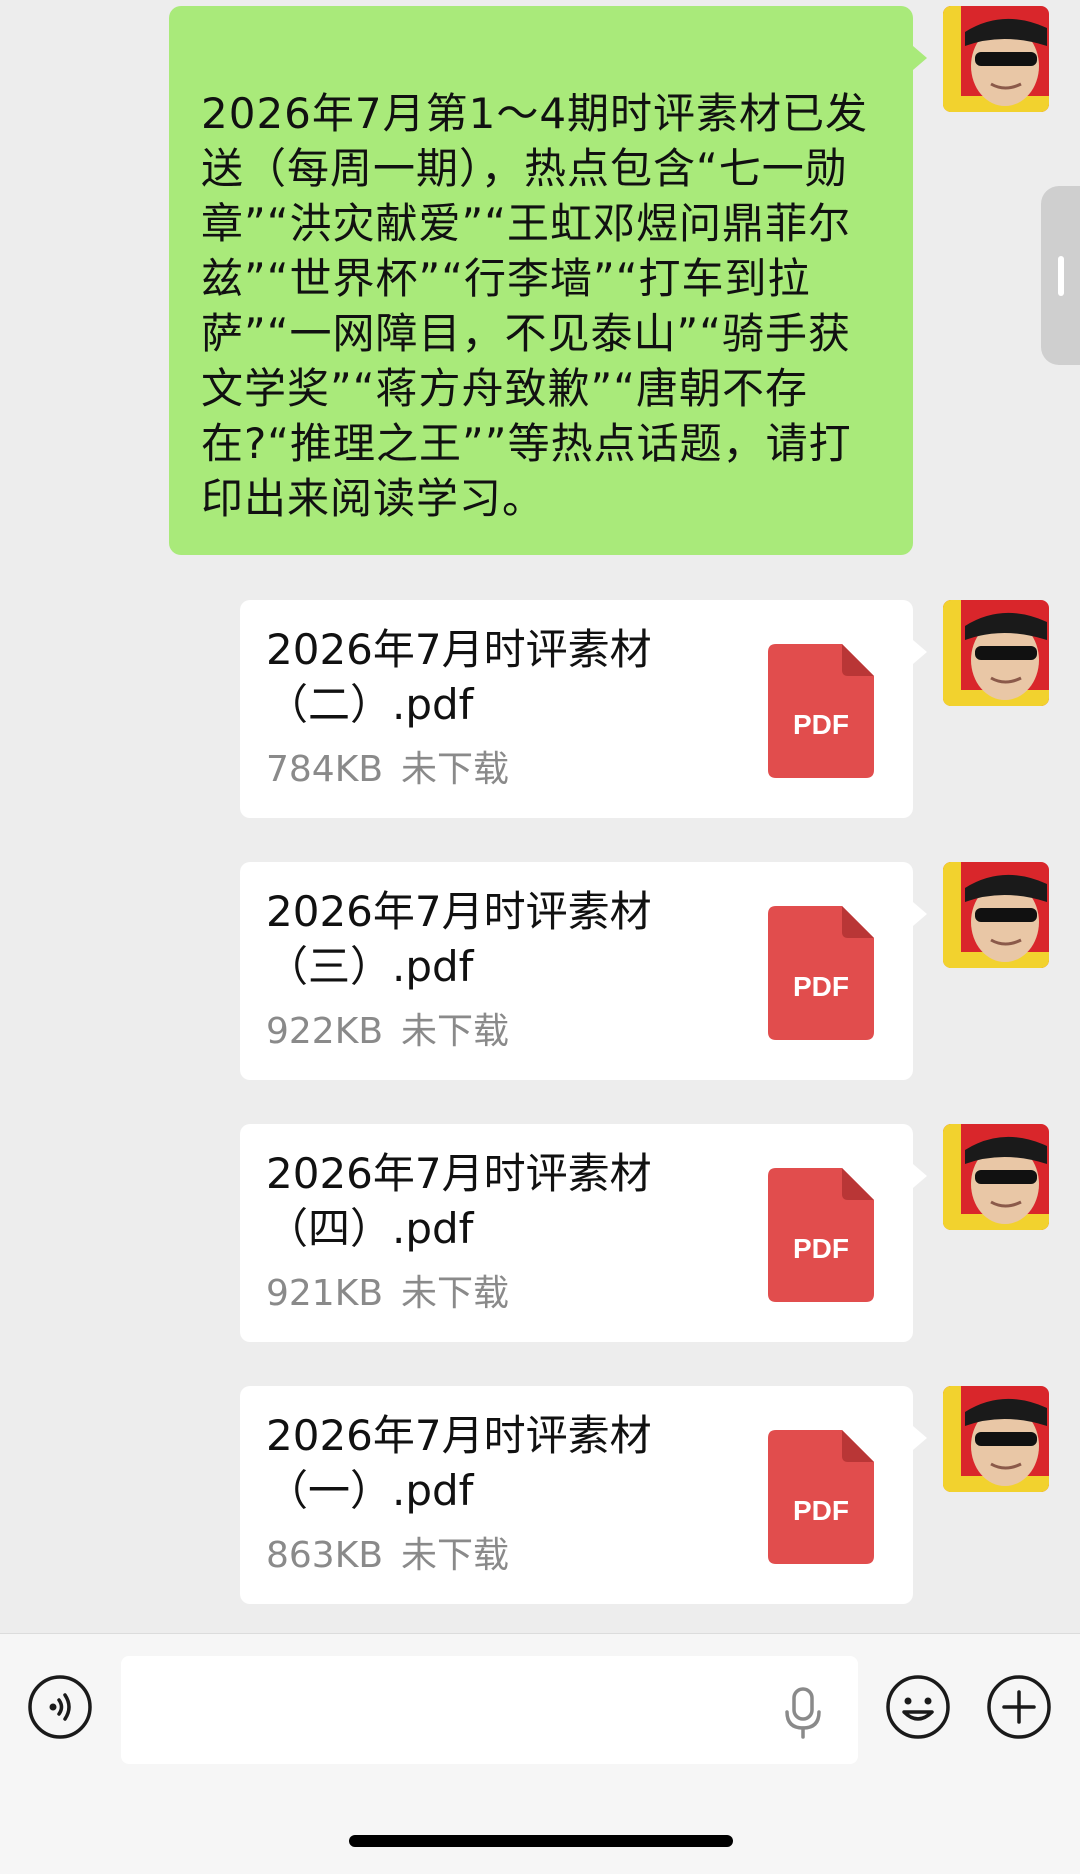 The height and width of the screenshot is (1874, 1080). Describe the element at coordinates (396, 770) in the screenshot. I see `file-meta: 784KB 未下载` at that location.